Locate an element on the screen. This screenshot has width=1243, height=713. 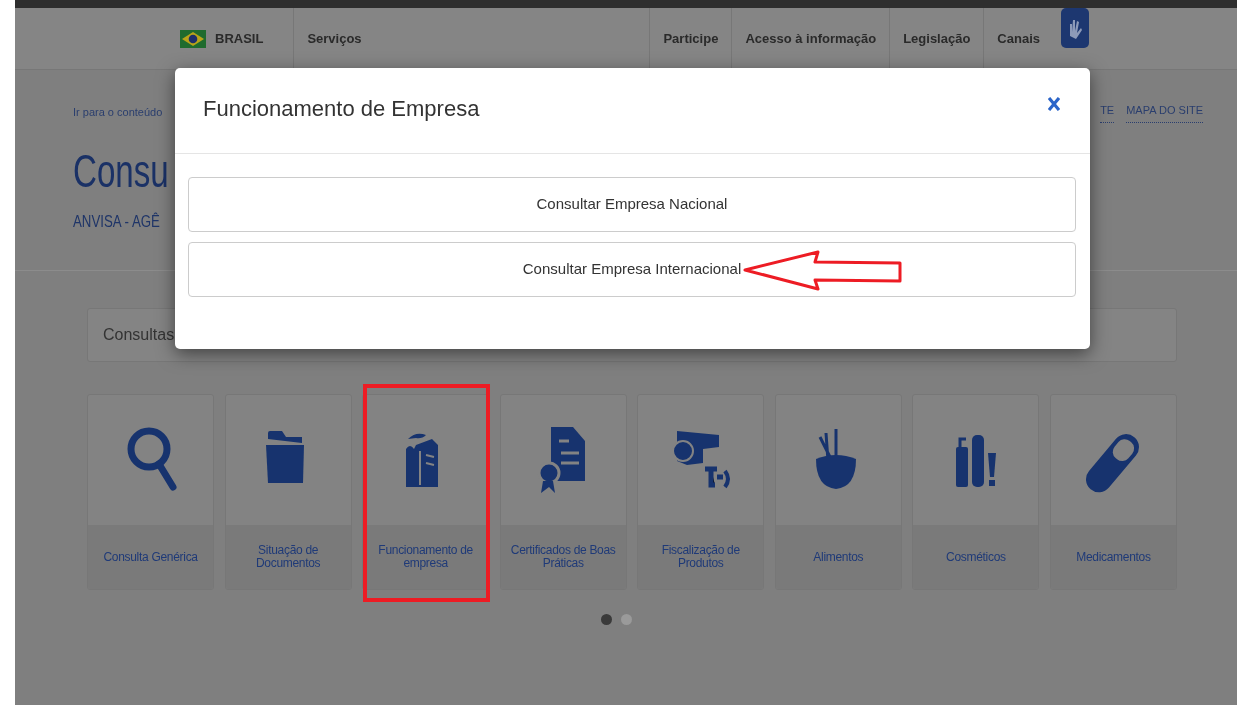
tile-label: Certificados de Boas Práticas is located at coordinates (563, 557).